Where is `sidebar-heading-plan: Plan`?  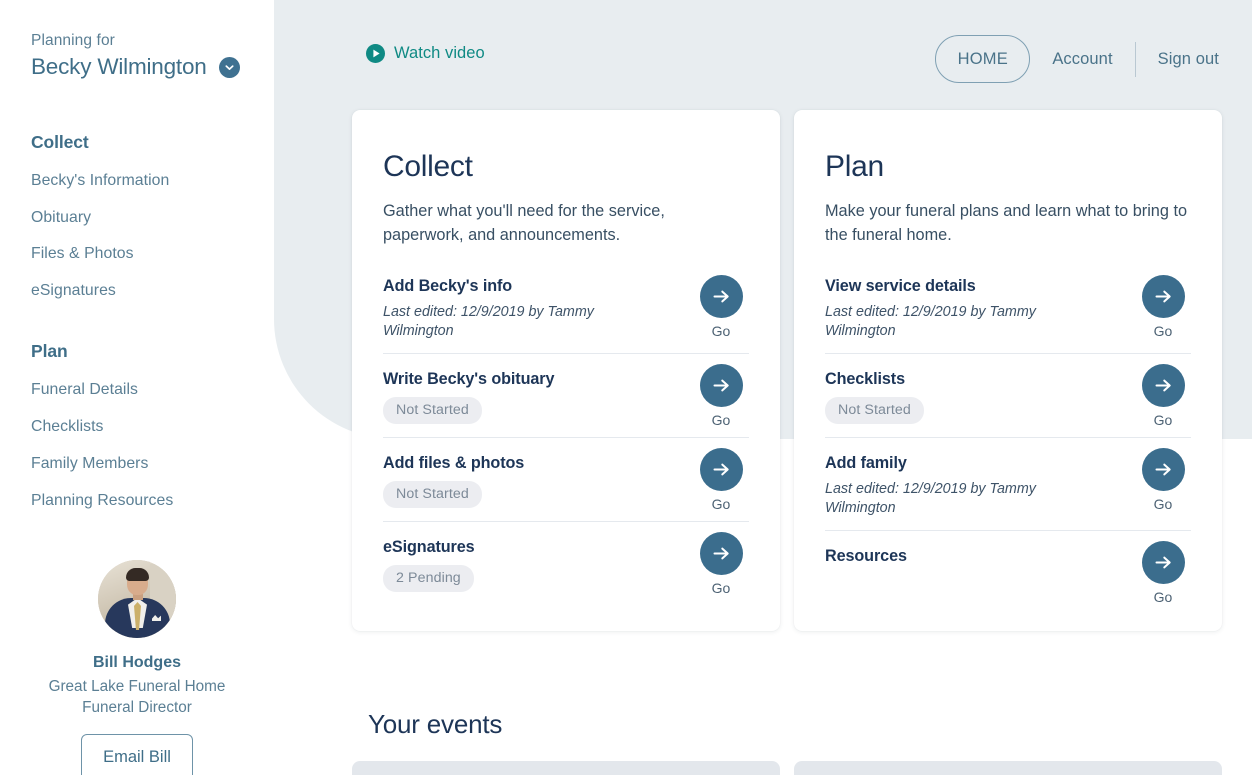
sidebar-heading-plan: Plan is located at coordinates (49, 351).